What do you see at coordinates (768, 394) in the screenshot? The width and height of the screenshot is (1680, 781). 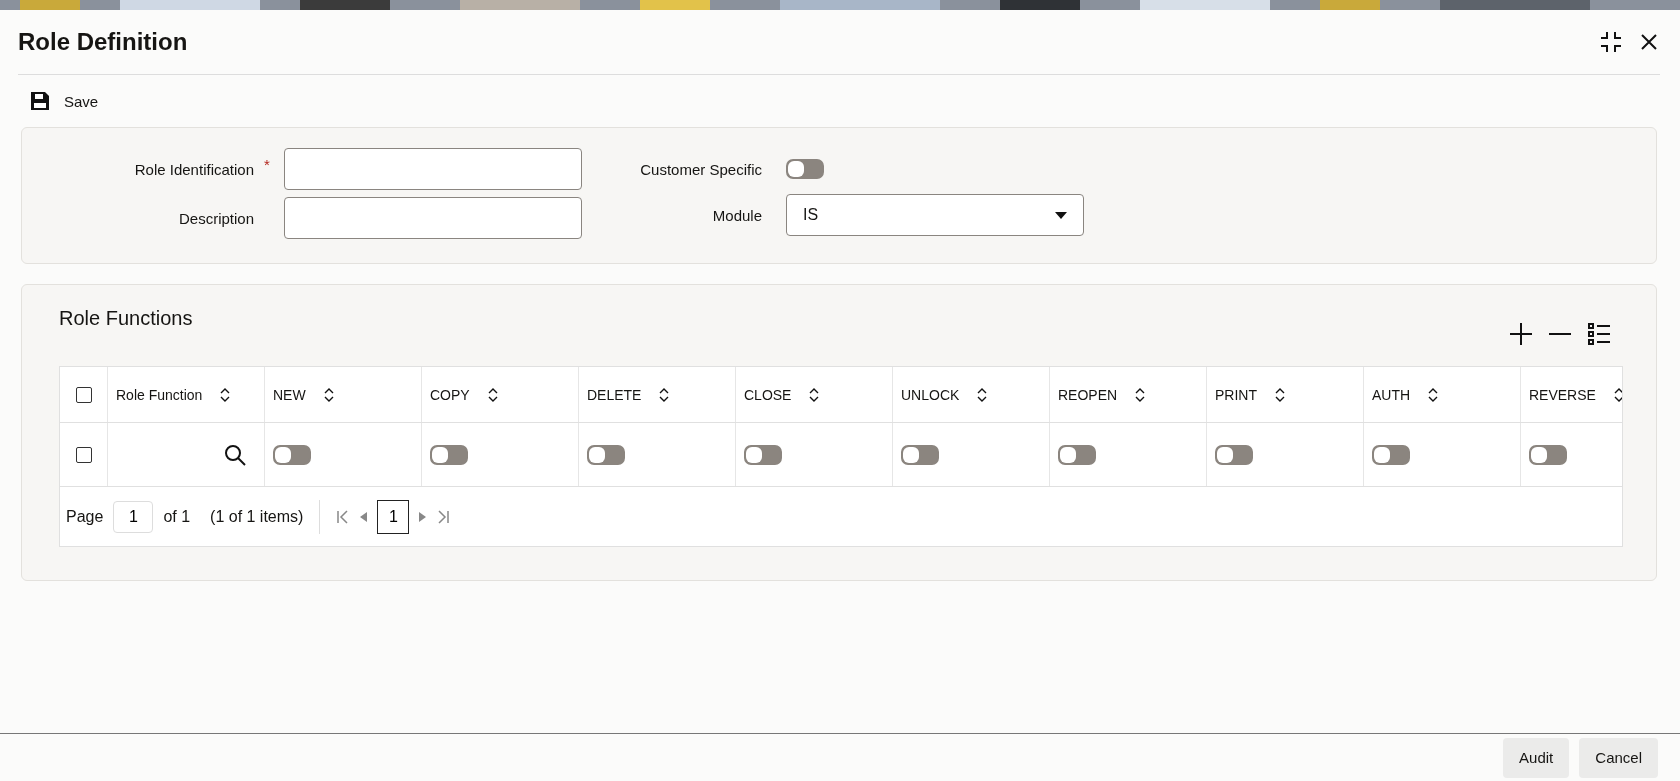 I see `column-header: CLOSE` at bounding box center [768, 394].